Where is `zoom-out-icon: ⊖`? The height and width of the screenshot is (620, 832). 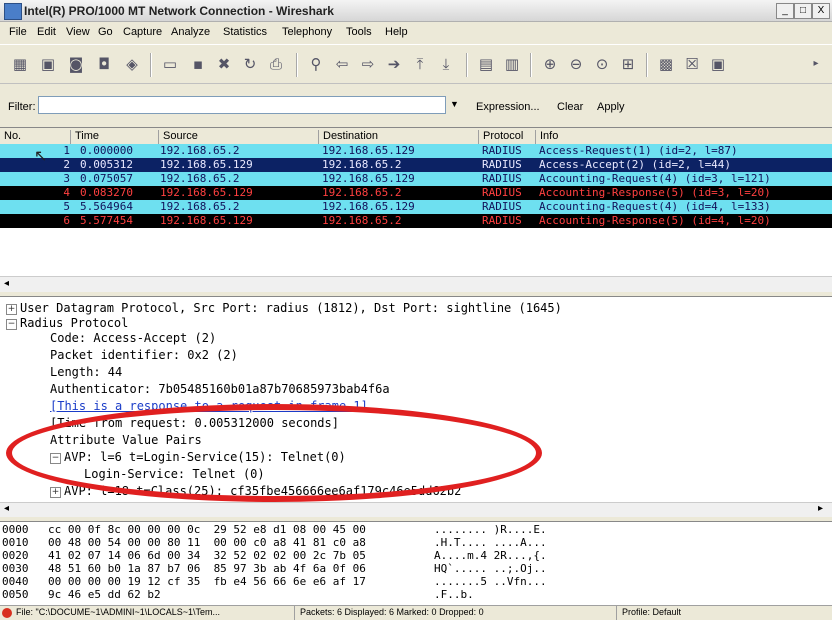 zoom-out-icon: ⊖ is located at coordinates (576, 64).